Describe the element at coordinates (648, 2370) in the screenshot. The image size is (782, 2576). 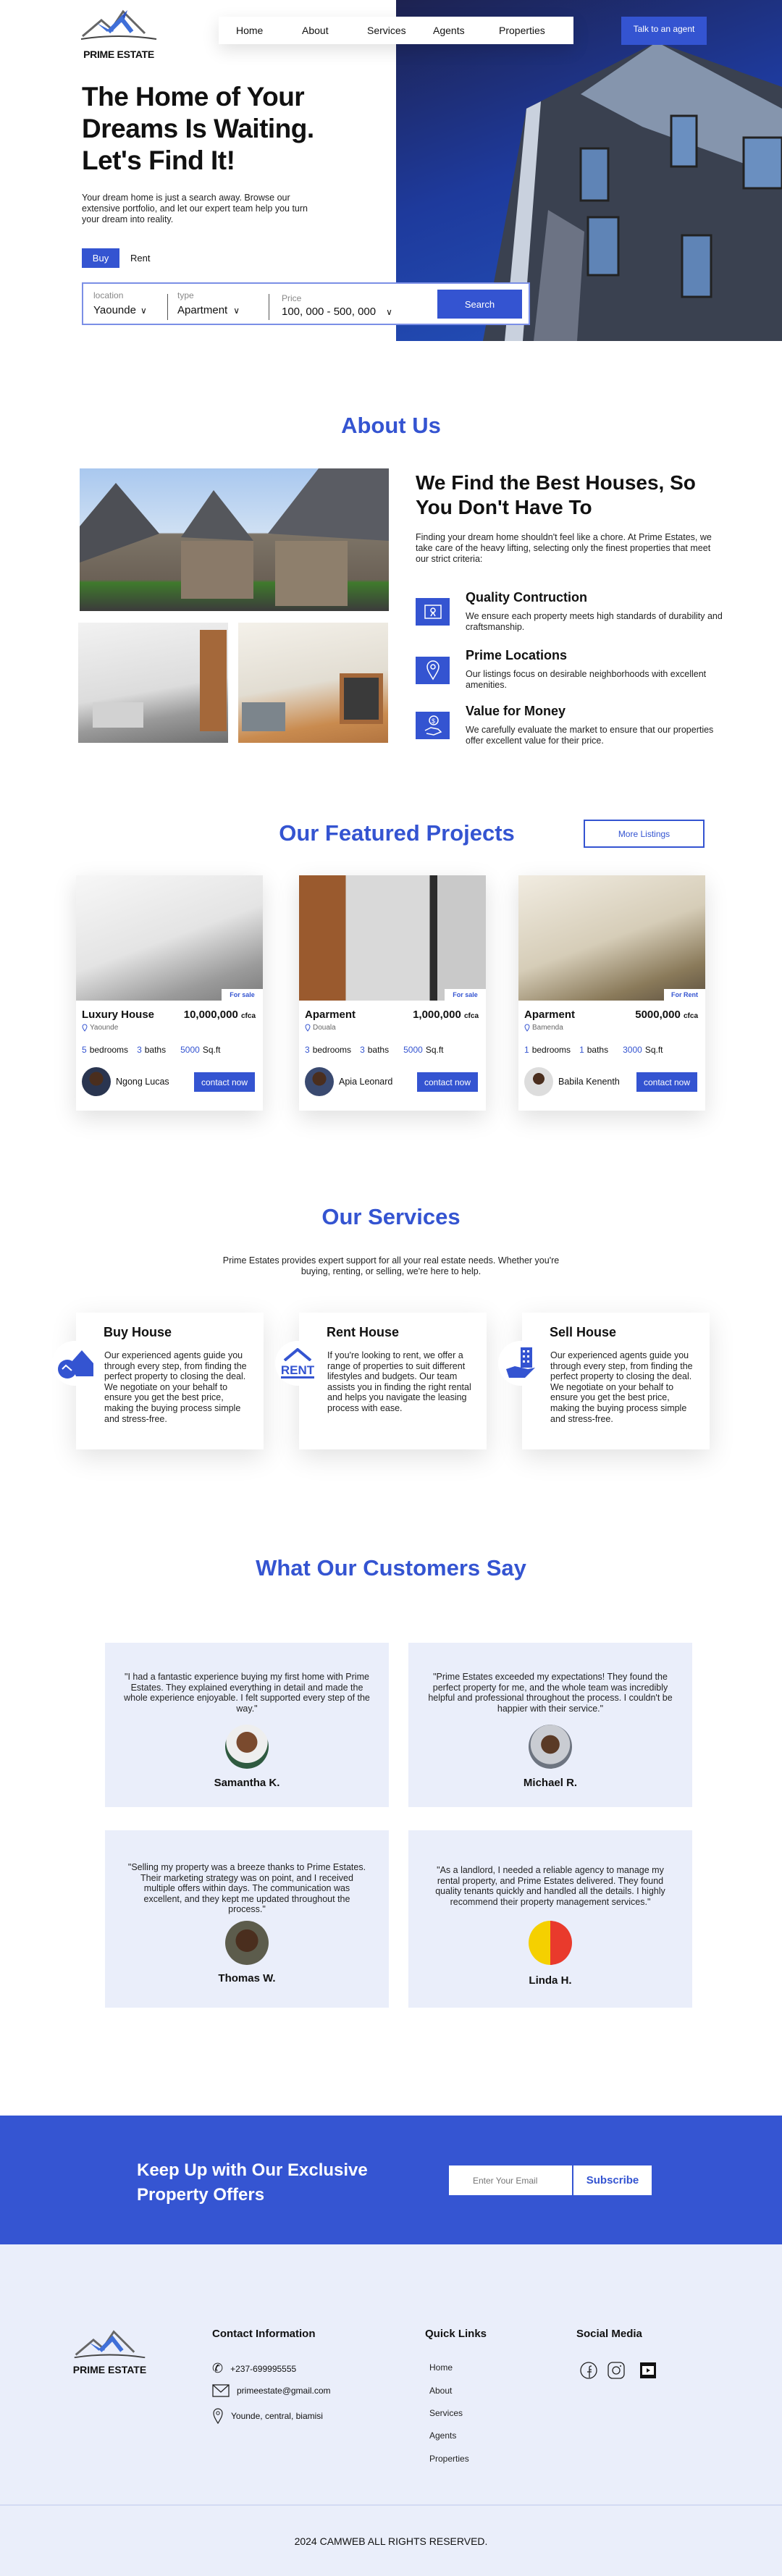
I see `youtube-icon` at that location.